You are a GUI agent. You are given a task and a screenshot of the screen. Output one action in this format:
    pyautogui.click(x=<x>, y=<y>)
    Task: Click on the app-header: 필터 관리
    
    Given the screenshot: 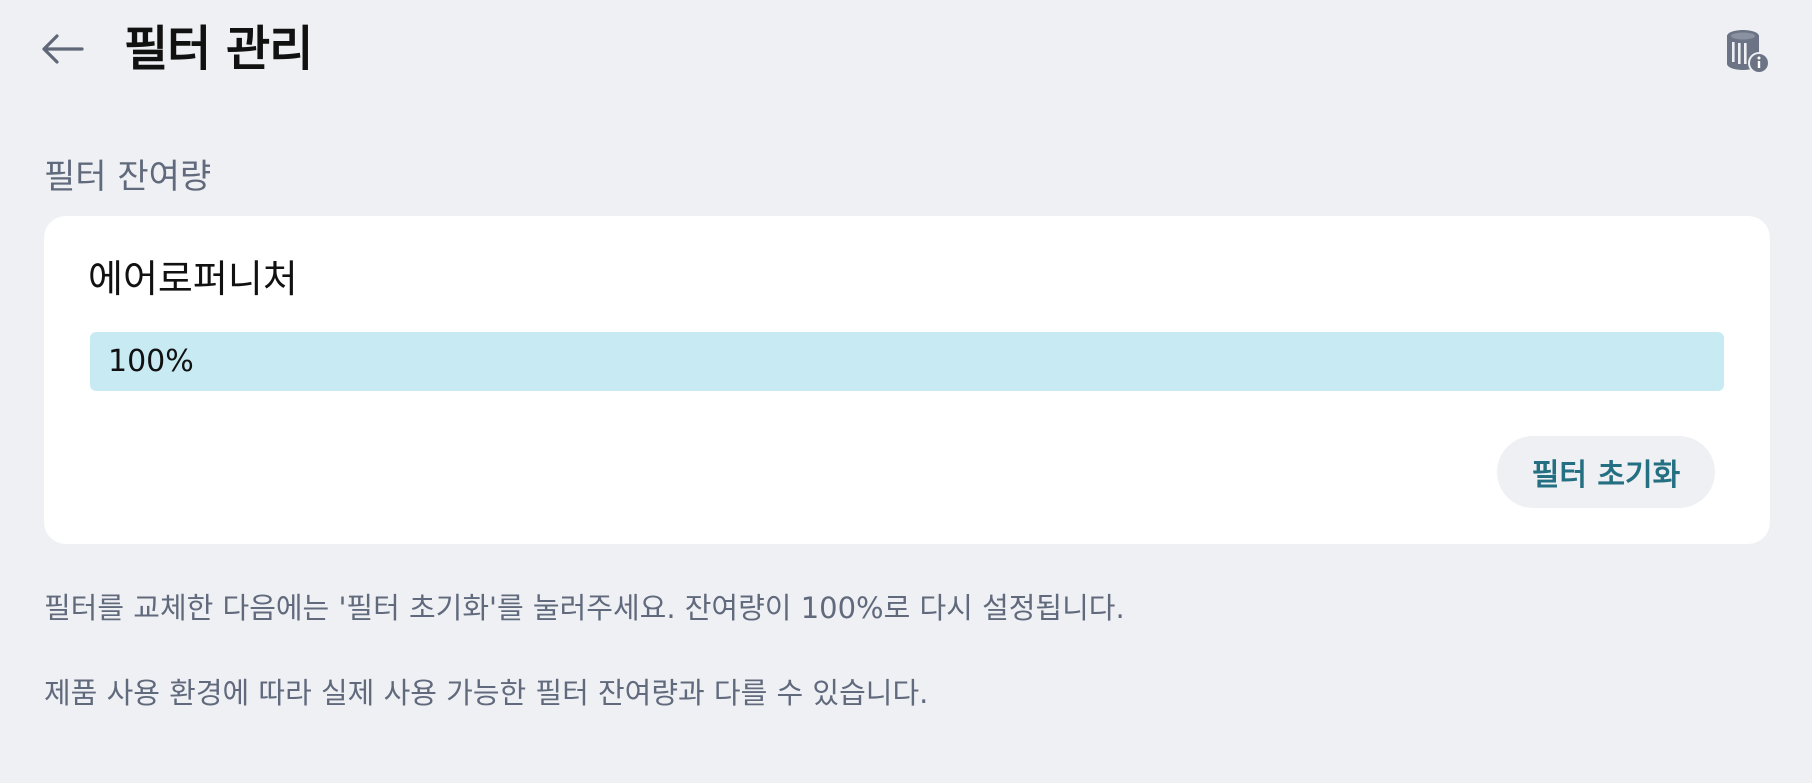 What is the action you would take?
    pyautogui.click(x=906, y=50)
    